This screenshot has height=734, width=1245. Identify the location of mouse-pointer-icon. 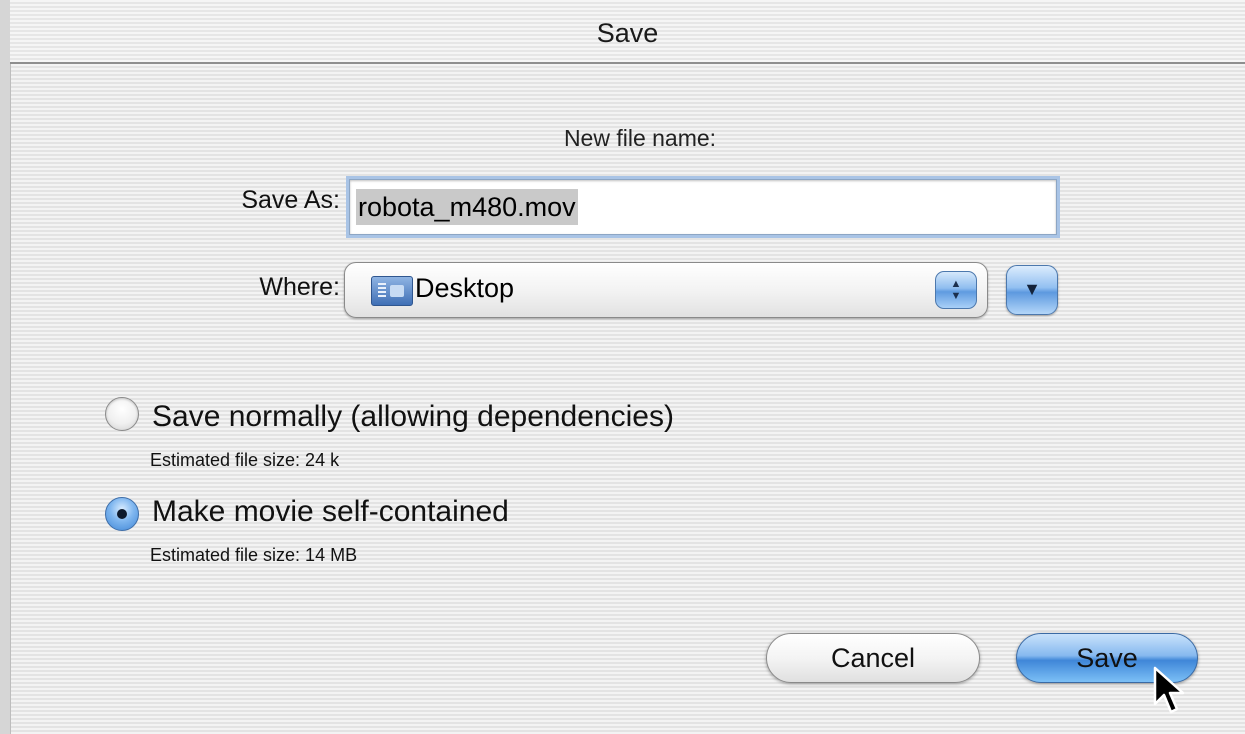
(1169, 690).